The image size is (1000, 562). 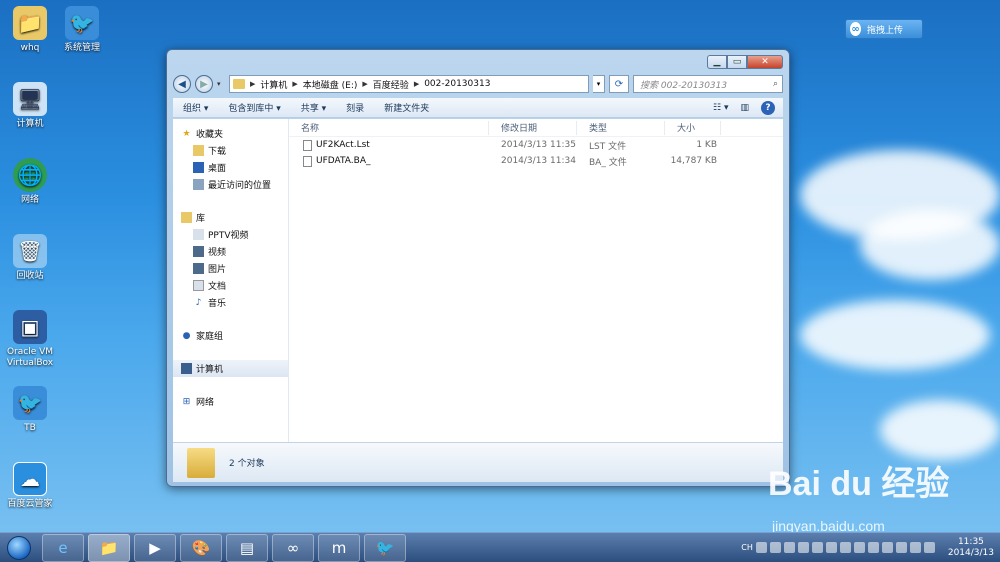 I want to click on desktop-icon-recycle-bin: 🗑 回收站, so click(x=30, y=258).